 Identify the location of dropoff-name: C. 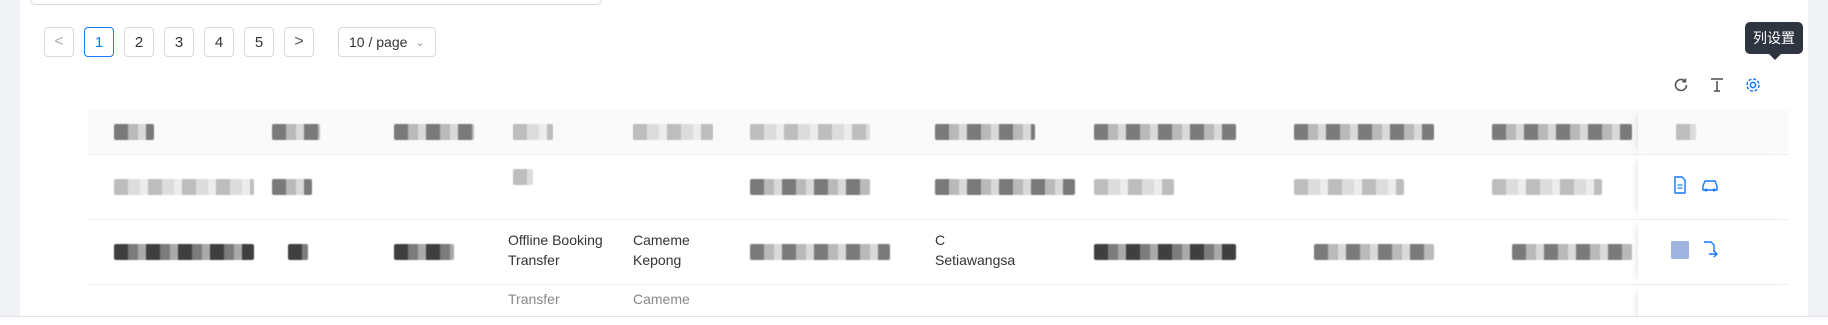
(940, 240).